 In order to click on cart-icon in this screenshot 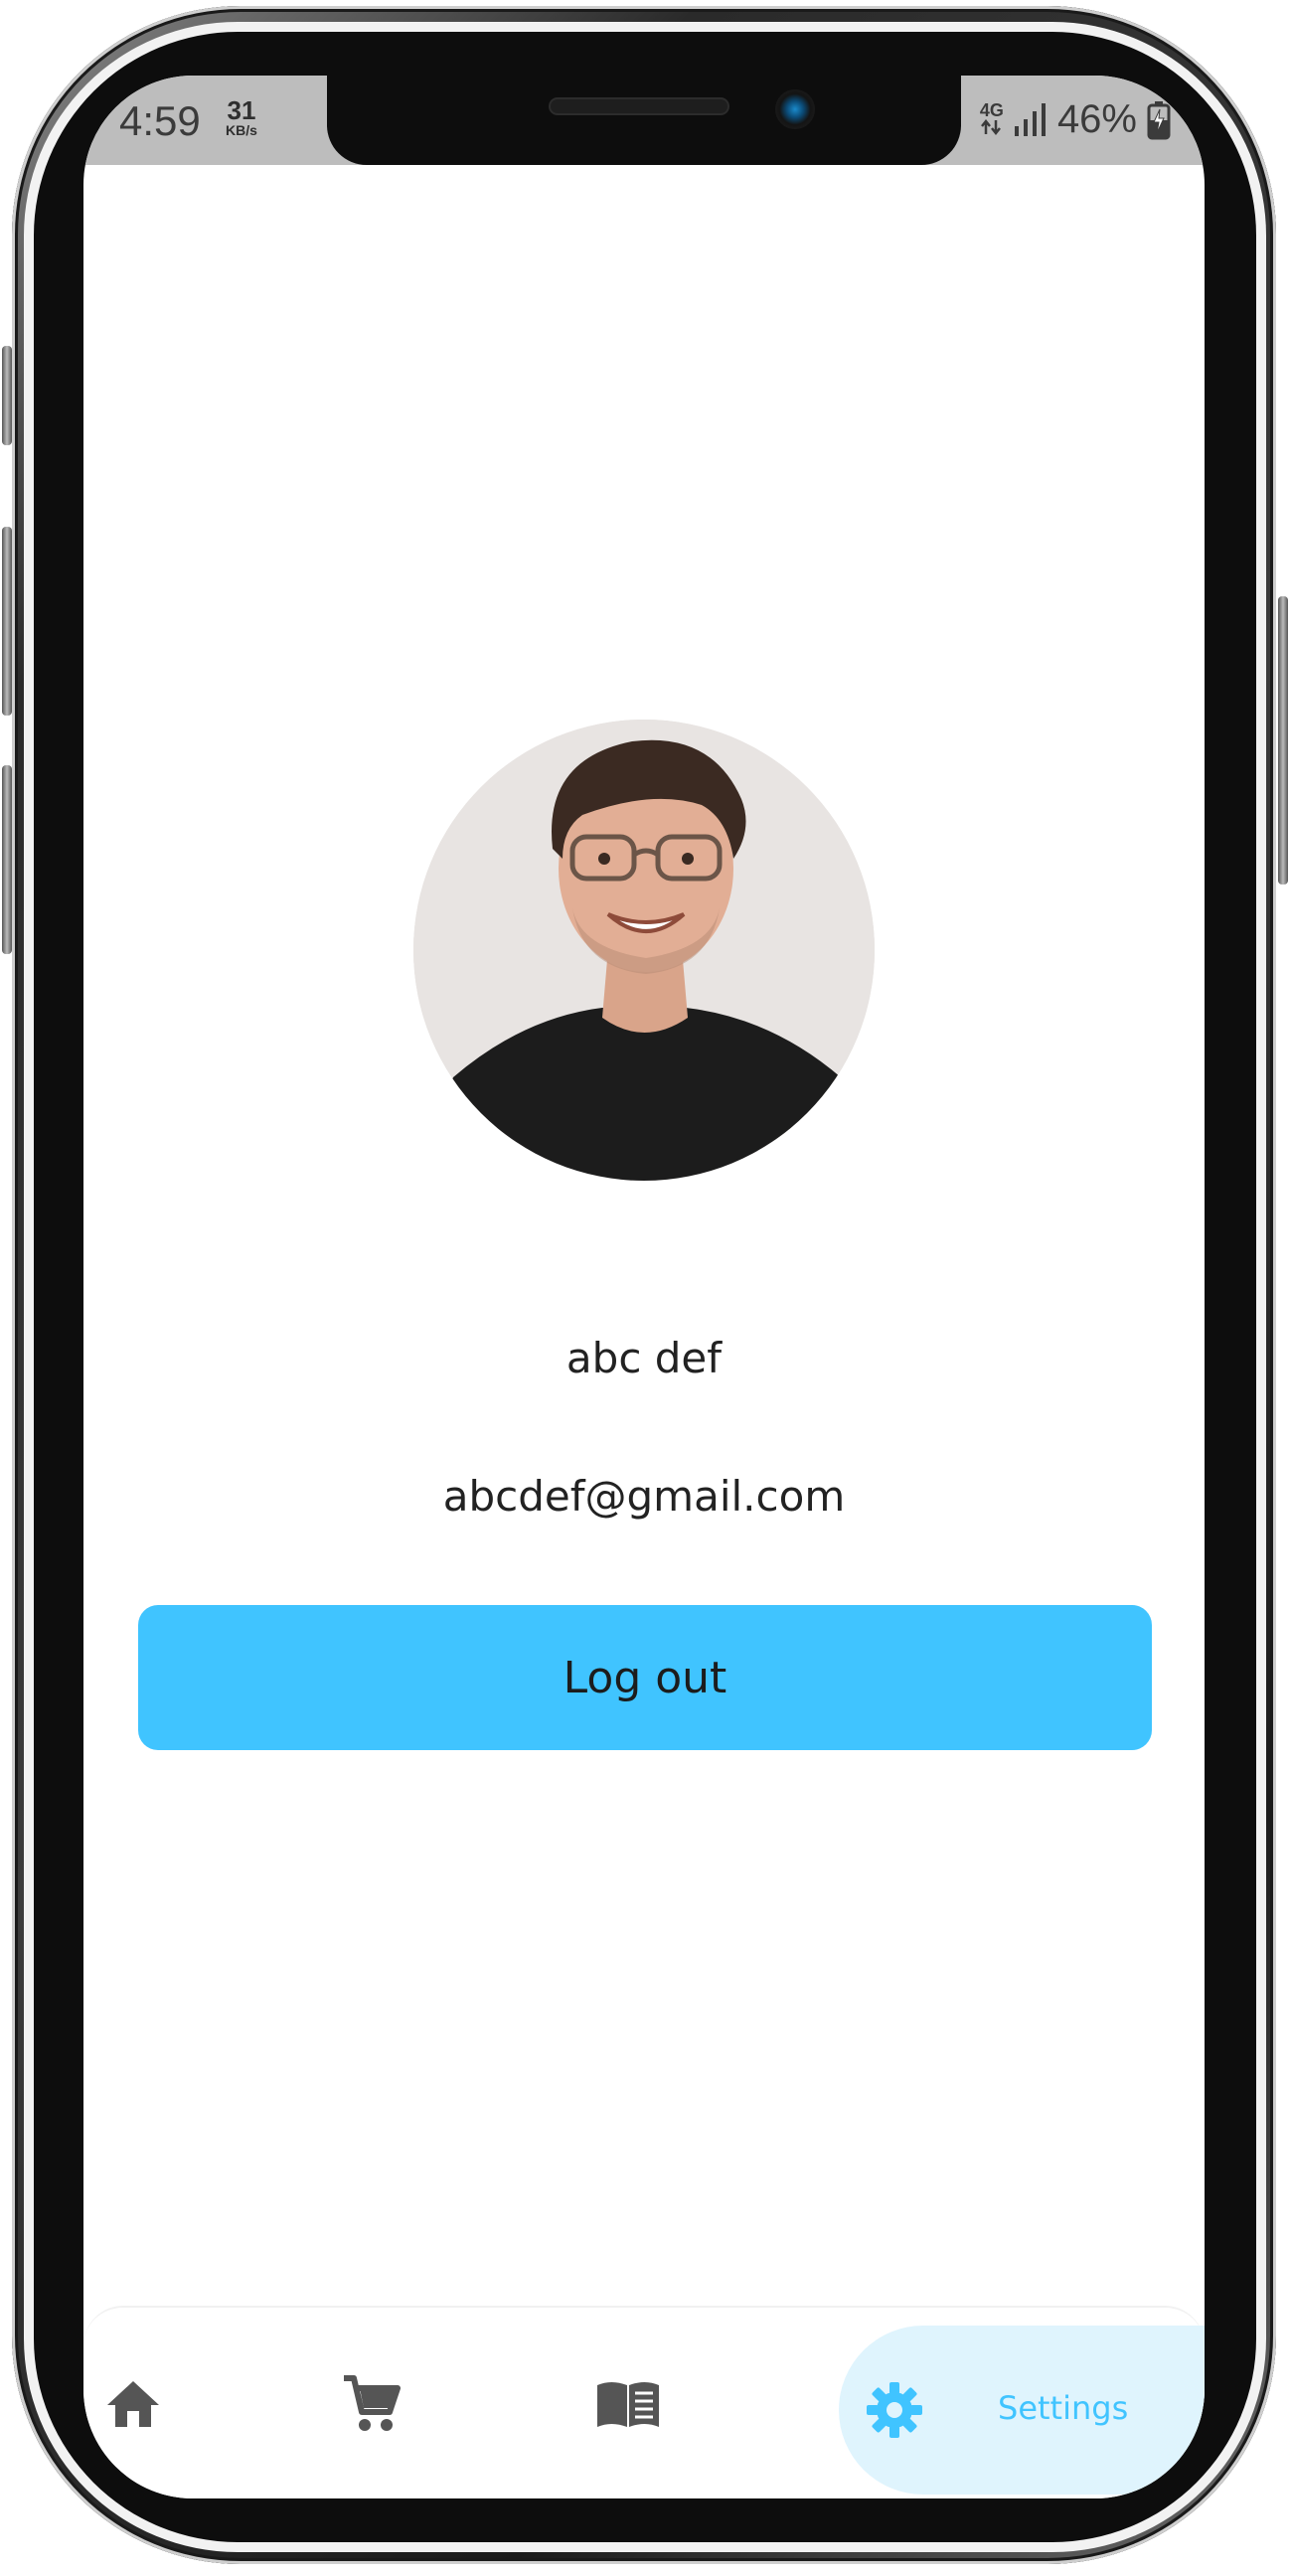, I will do `click(373, 2403)`.